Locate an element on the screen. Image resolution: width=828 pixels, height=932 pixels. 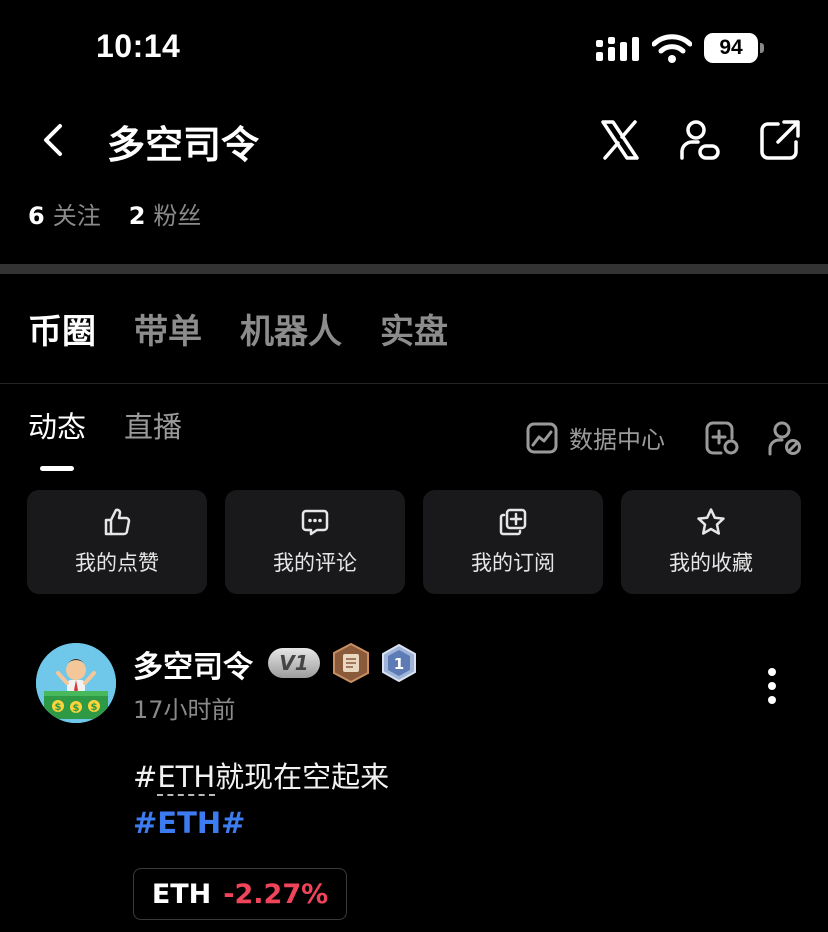
following-stat: 6 关注 is located at coordinates (64, 213).